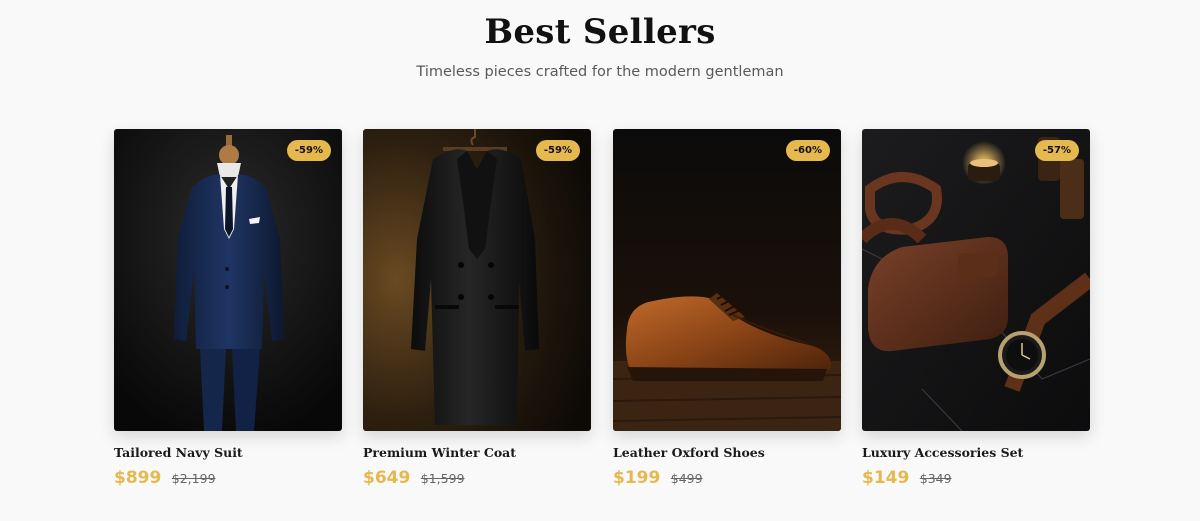 The height and width of the screenshot is (521, 1200). What do you see at coordinates (178, 452) in the screenshot?
I see `product-name: Tailored Navy Suit` at bounding box center [178, 452].